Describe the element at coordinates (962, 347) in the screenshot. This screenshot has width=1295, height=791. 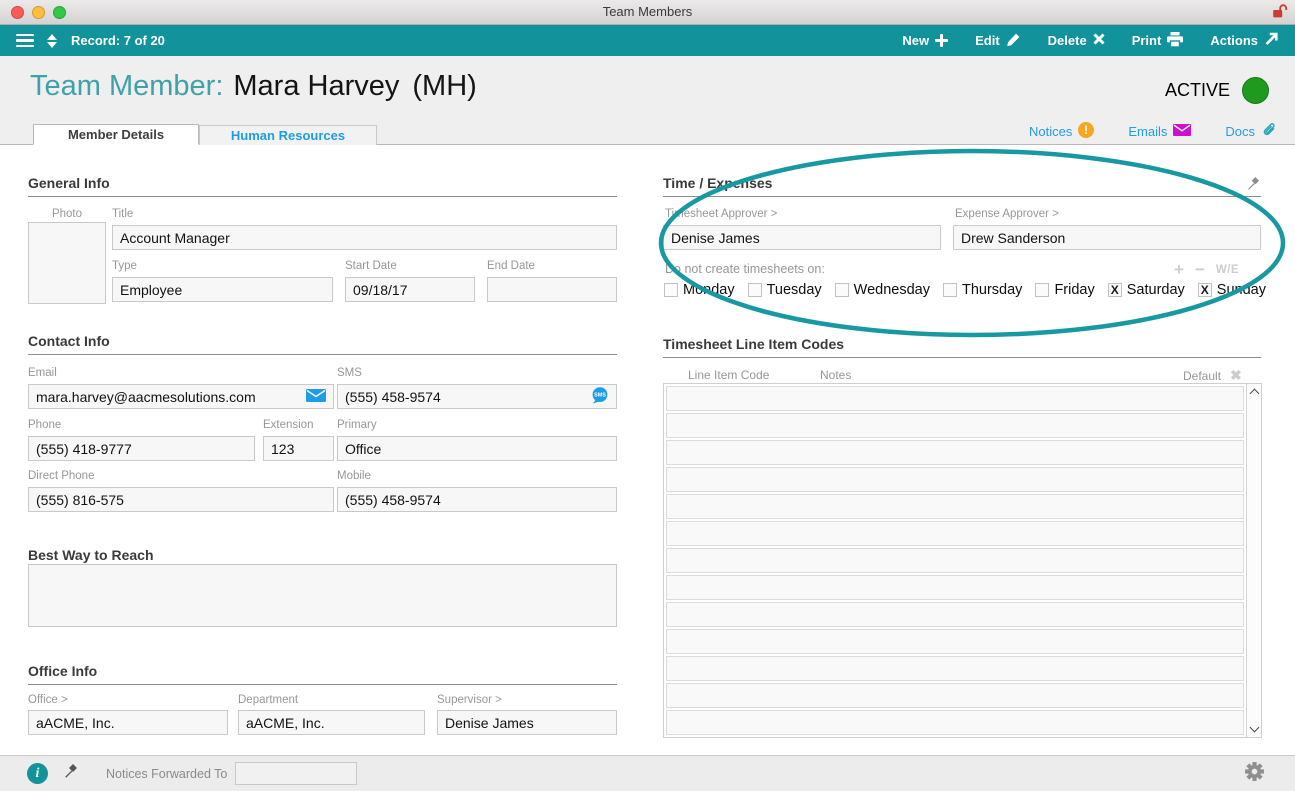
I see `section-line-item-codes: Timesheet Line Item Codes` at that location.